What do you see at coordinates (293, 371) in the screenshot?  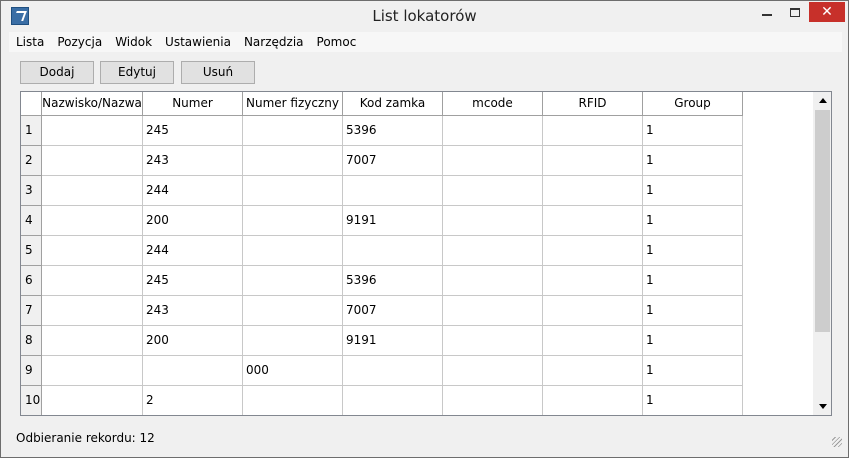 I see `cell-numer-fizyczny: 000` at bounding box center [293, 371].